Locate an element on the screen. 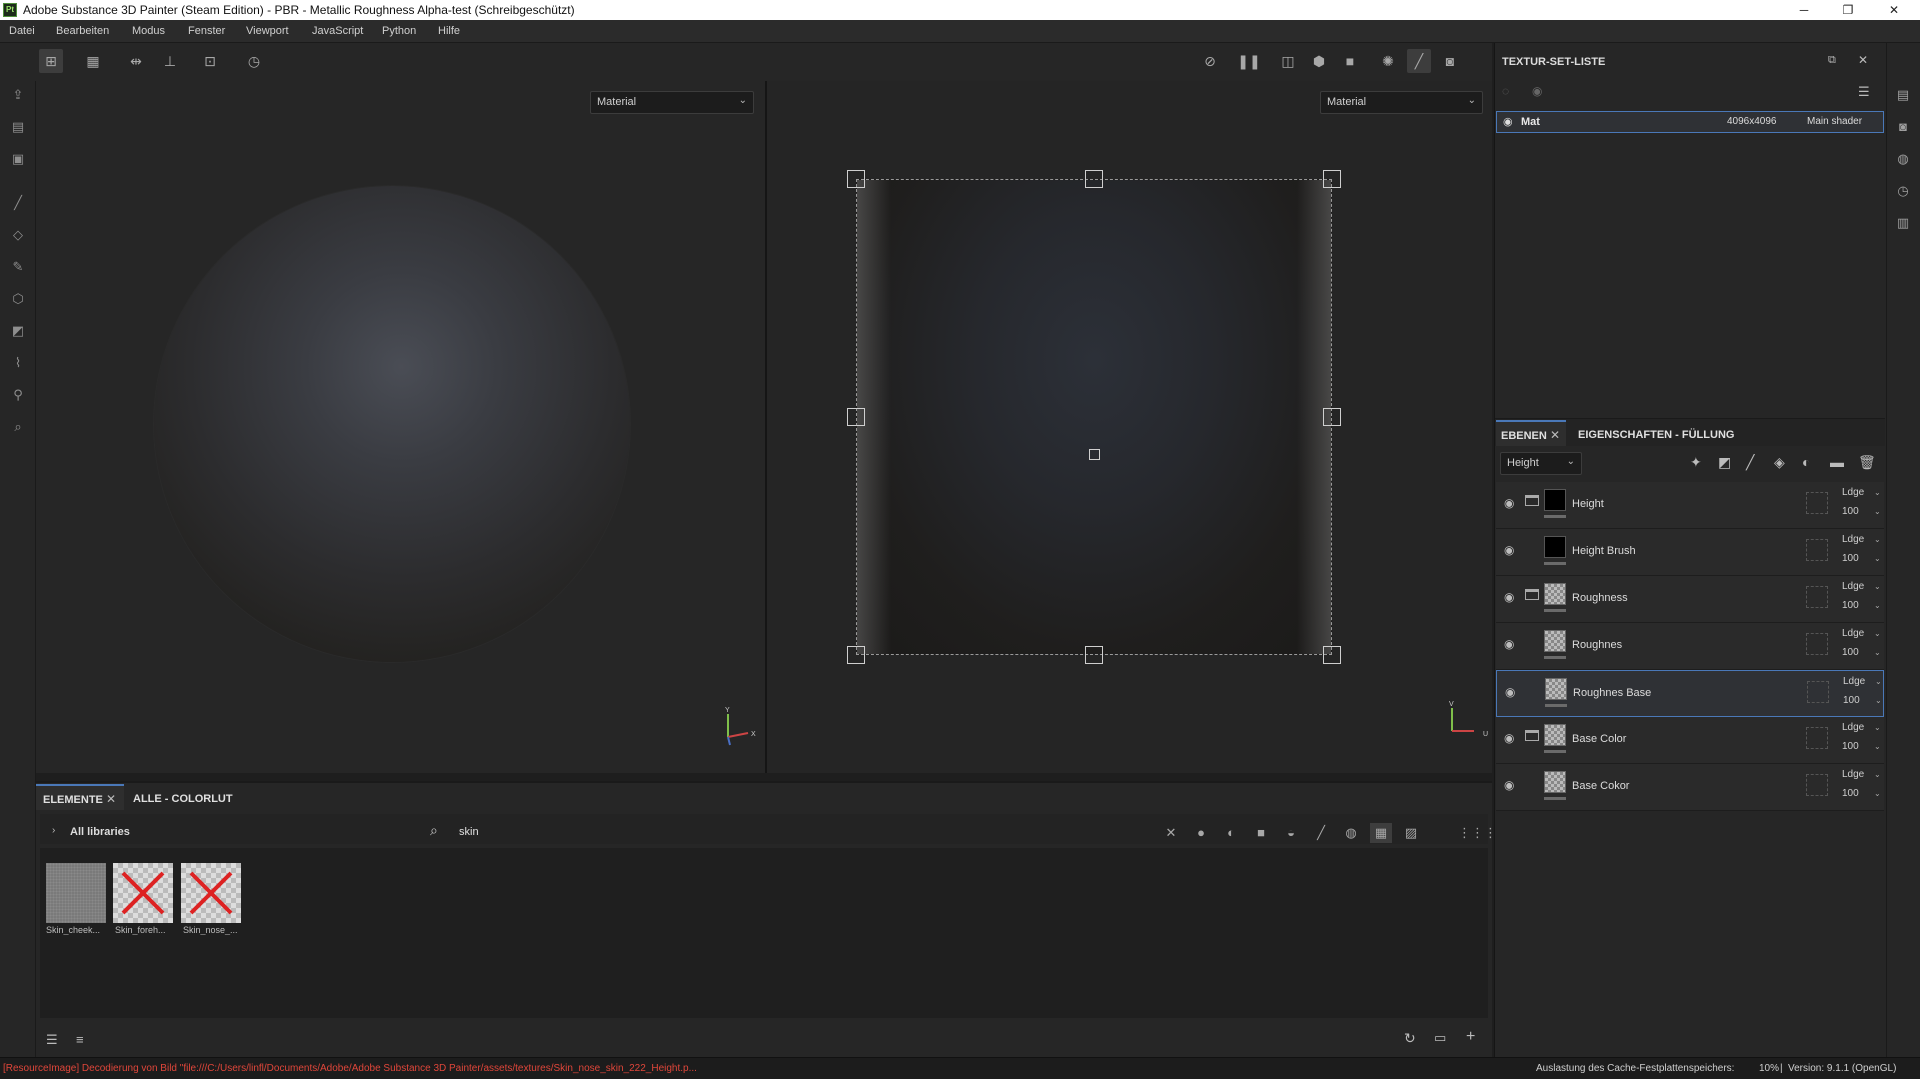 The height and width of the screenshot is (1079, 1920). hide-all-icon: ◌ is located at coordinates (1505, 91).